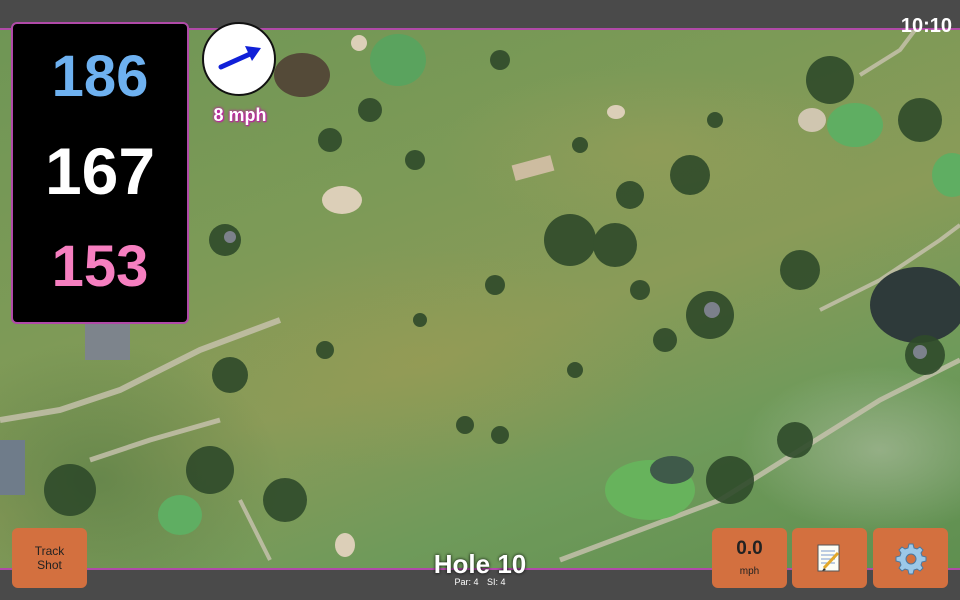 The height and width of the screenshot is (600, 960). What do you see at coordinates (926, 26) in the screenshot?
I see `clock: 10:10` at bounding box center [926, 26].